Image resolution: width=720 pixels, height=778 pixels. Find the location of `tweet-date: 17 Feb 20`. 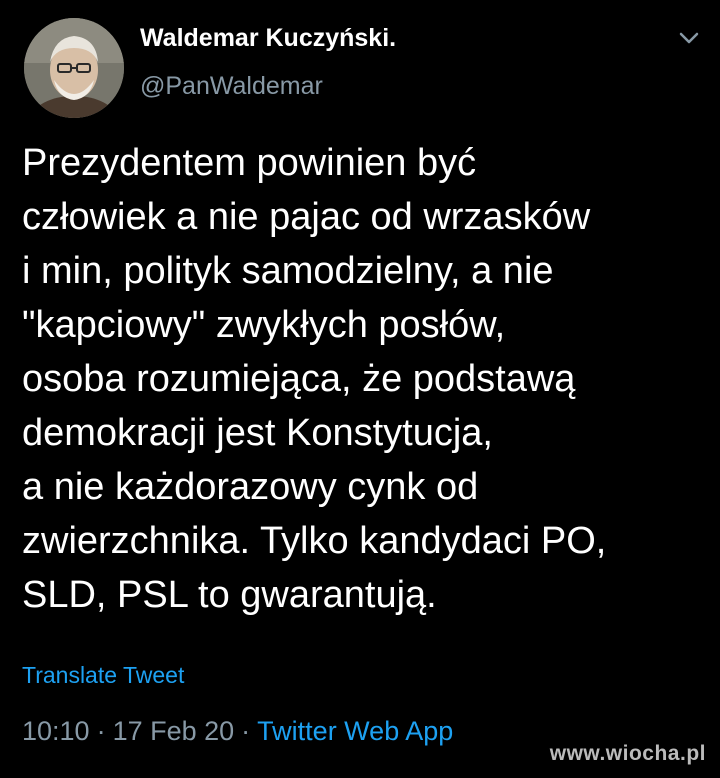

tweet-date: 17 Feb 20 is located at coordinates (174, 731).